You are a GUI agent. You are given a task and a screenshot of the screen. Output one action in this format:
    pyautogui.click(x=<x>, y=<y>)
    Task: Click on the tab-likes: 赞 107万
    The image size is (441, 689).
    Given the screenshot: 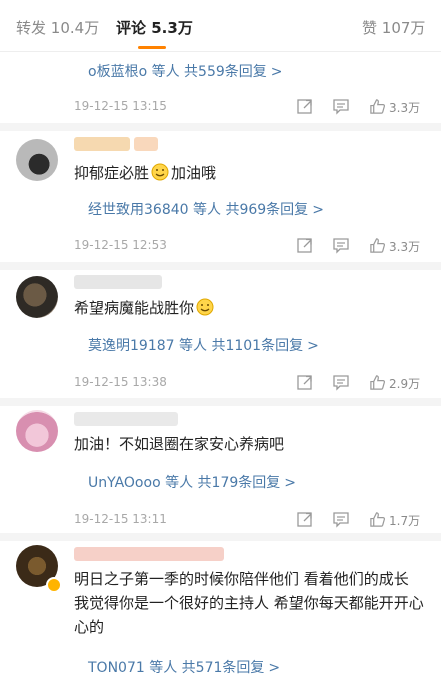 What is the action you would take?
    pyautogui.click(x=393, y=27)
    